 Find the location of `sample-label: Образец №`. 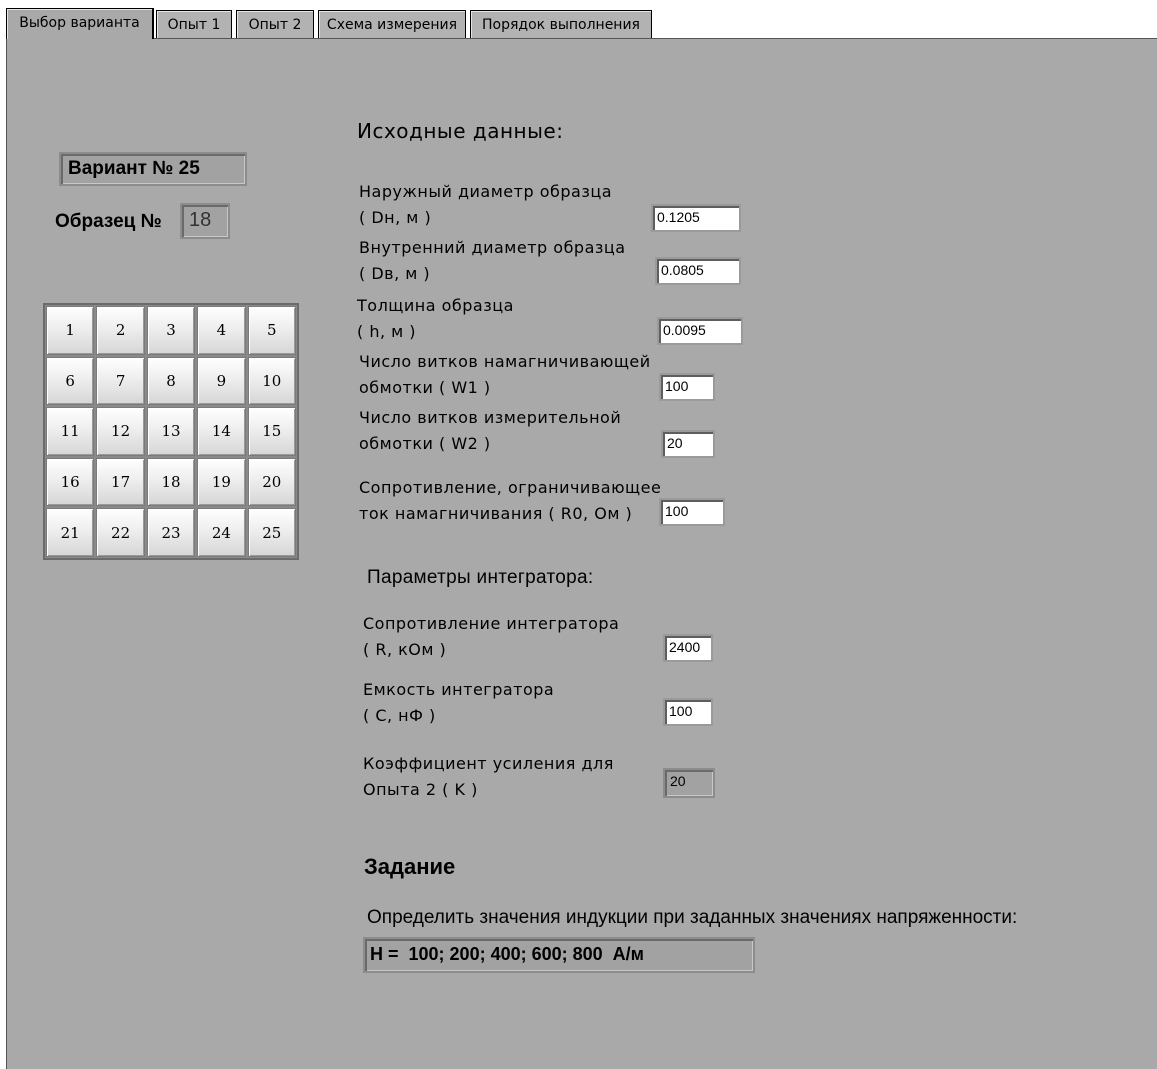

sample-label: Образец № is located at coordinates (108, 221).